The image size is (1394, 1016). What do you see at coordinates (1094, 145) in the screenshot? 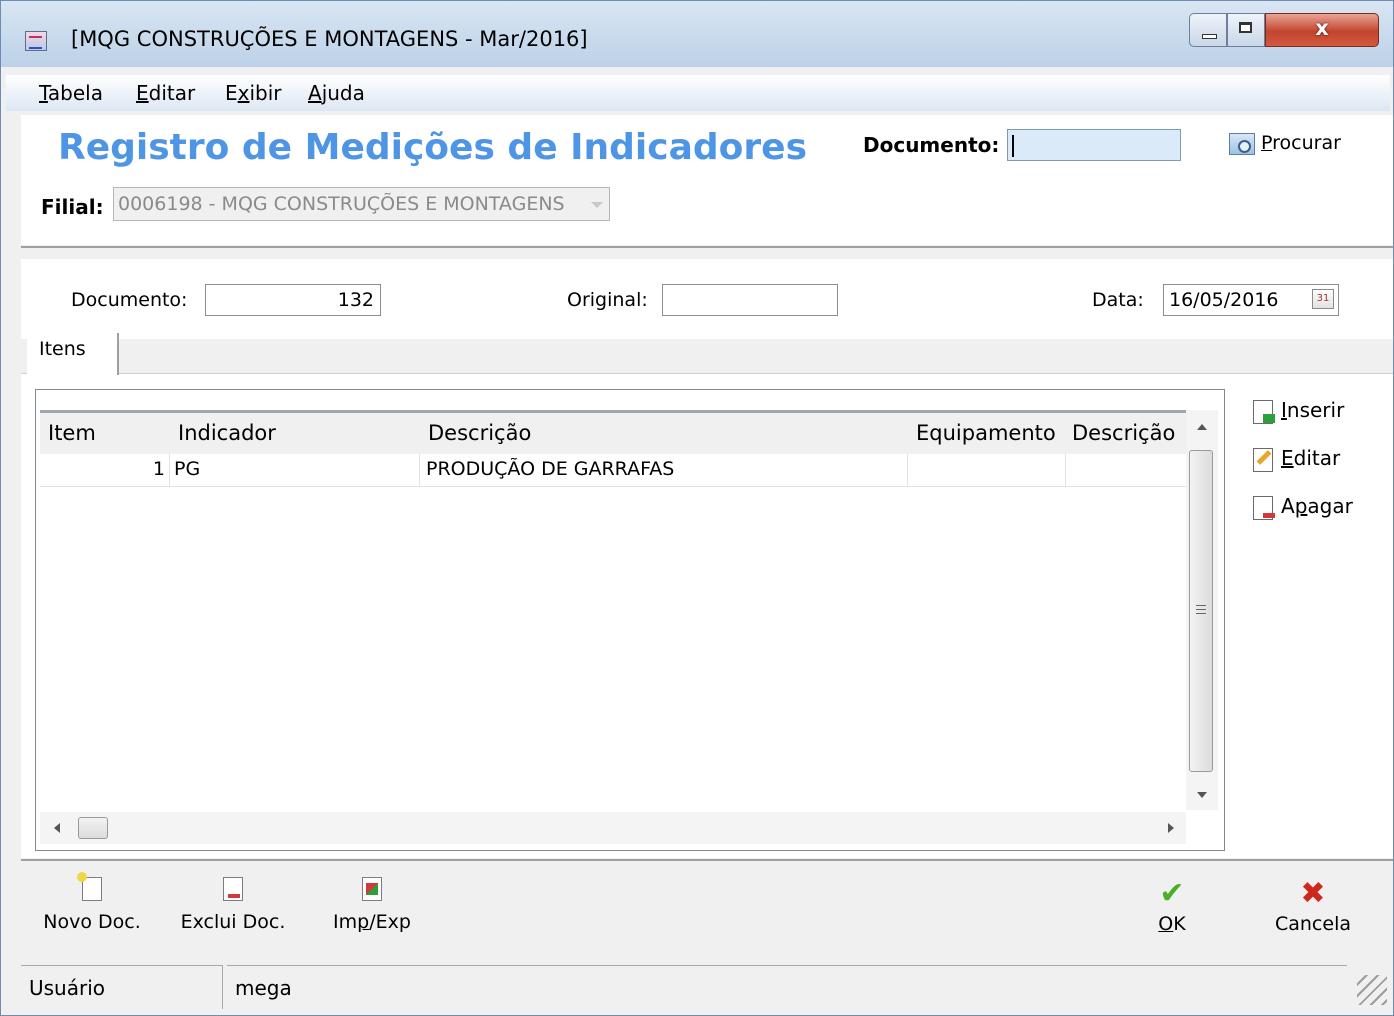
I see `header-documento-input` at bounding box center [1094, 145].